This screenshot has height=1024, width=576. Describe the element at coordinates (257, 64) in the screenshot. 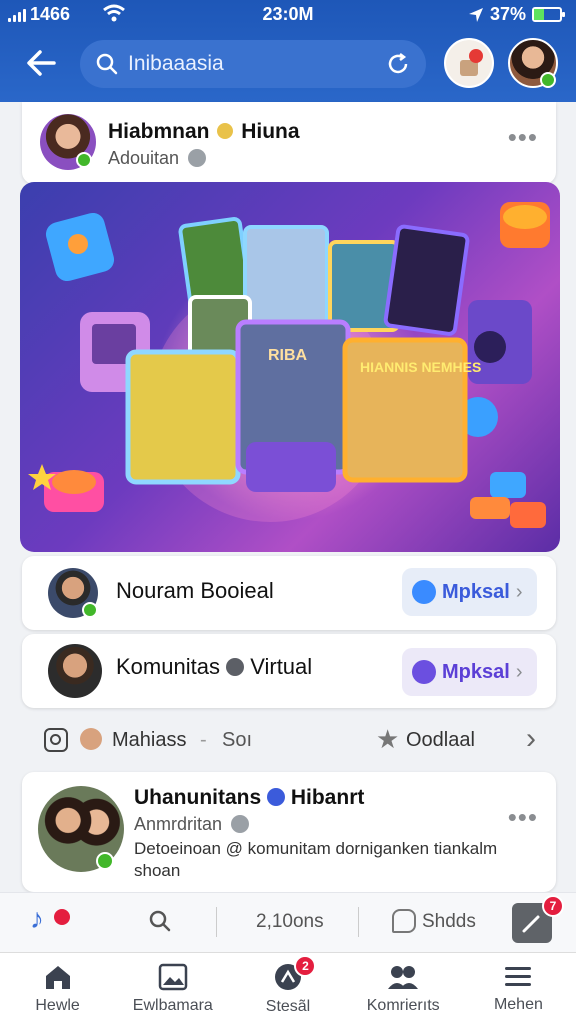

I see `search-input: Inibaaasia` at that location.